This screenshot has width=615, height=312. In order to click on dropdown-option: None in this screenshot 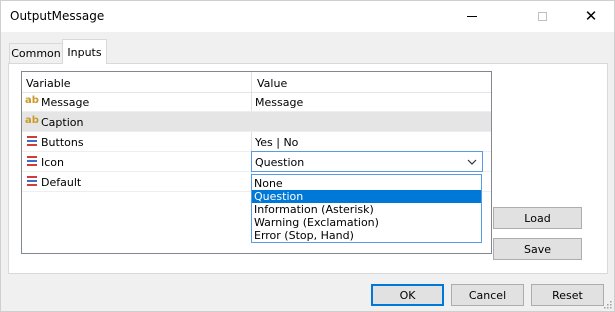, I will do `click(366, 183)`.